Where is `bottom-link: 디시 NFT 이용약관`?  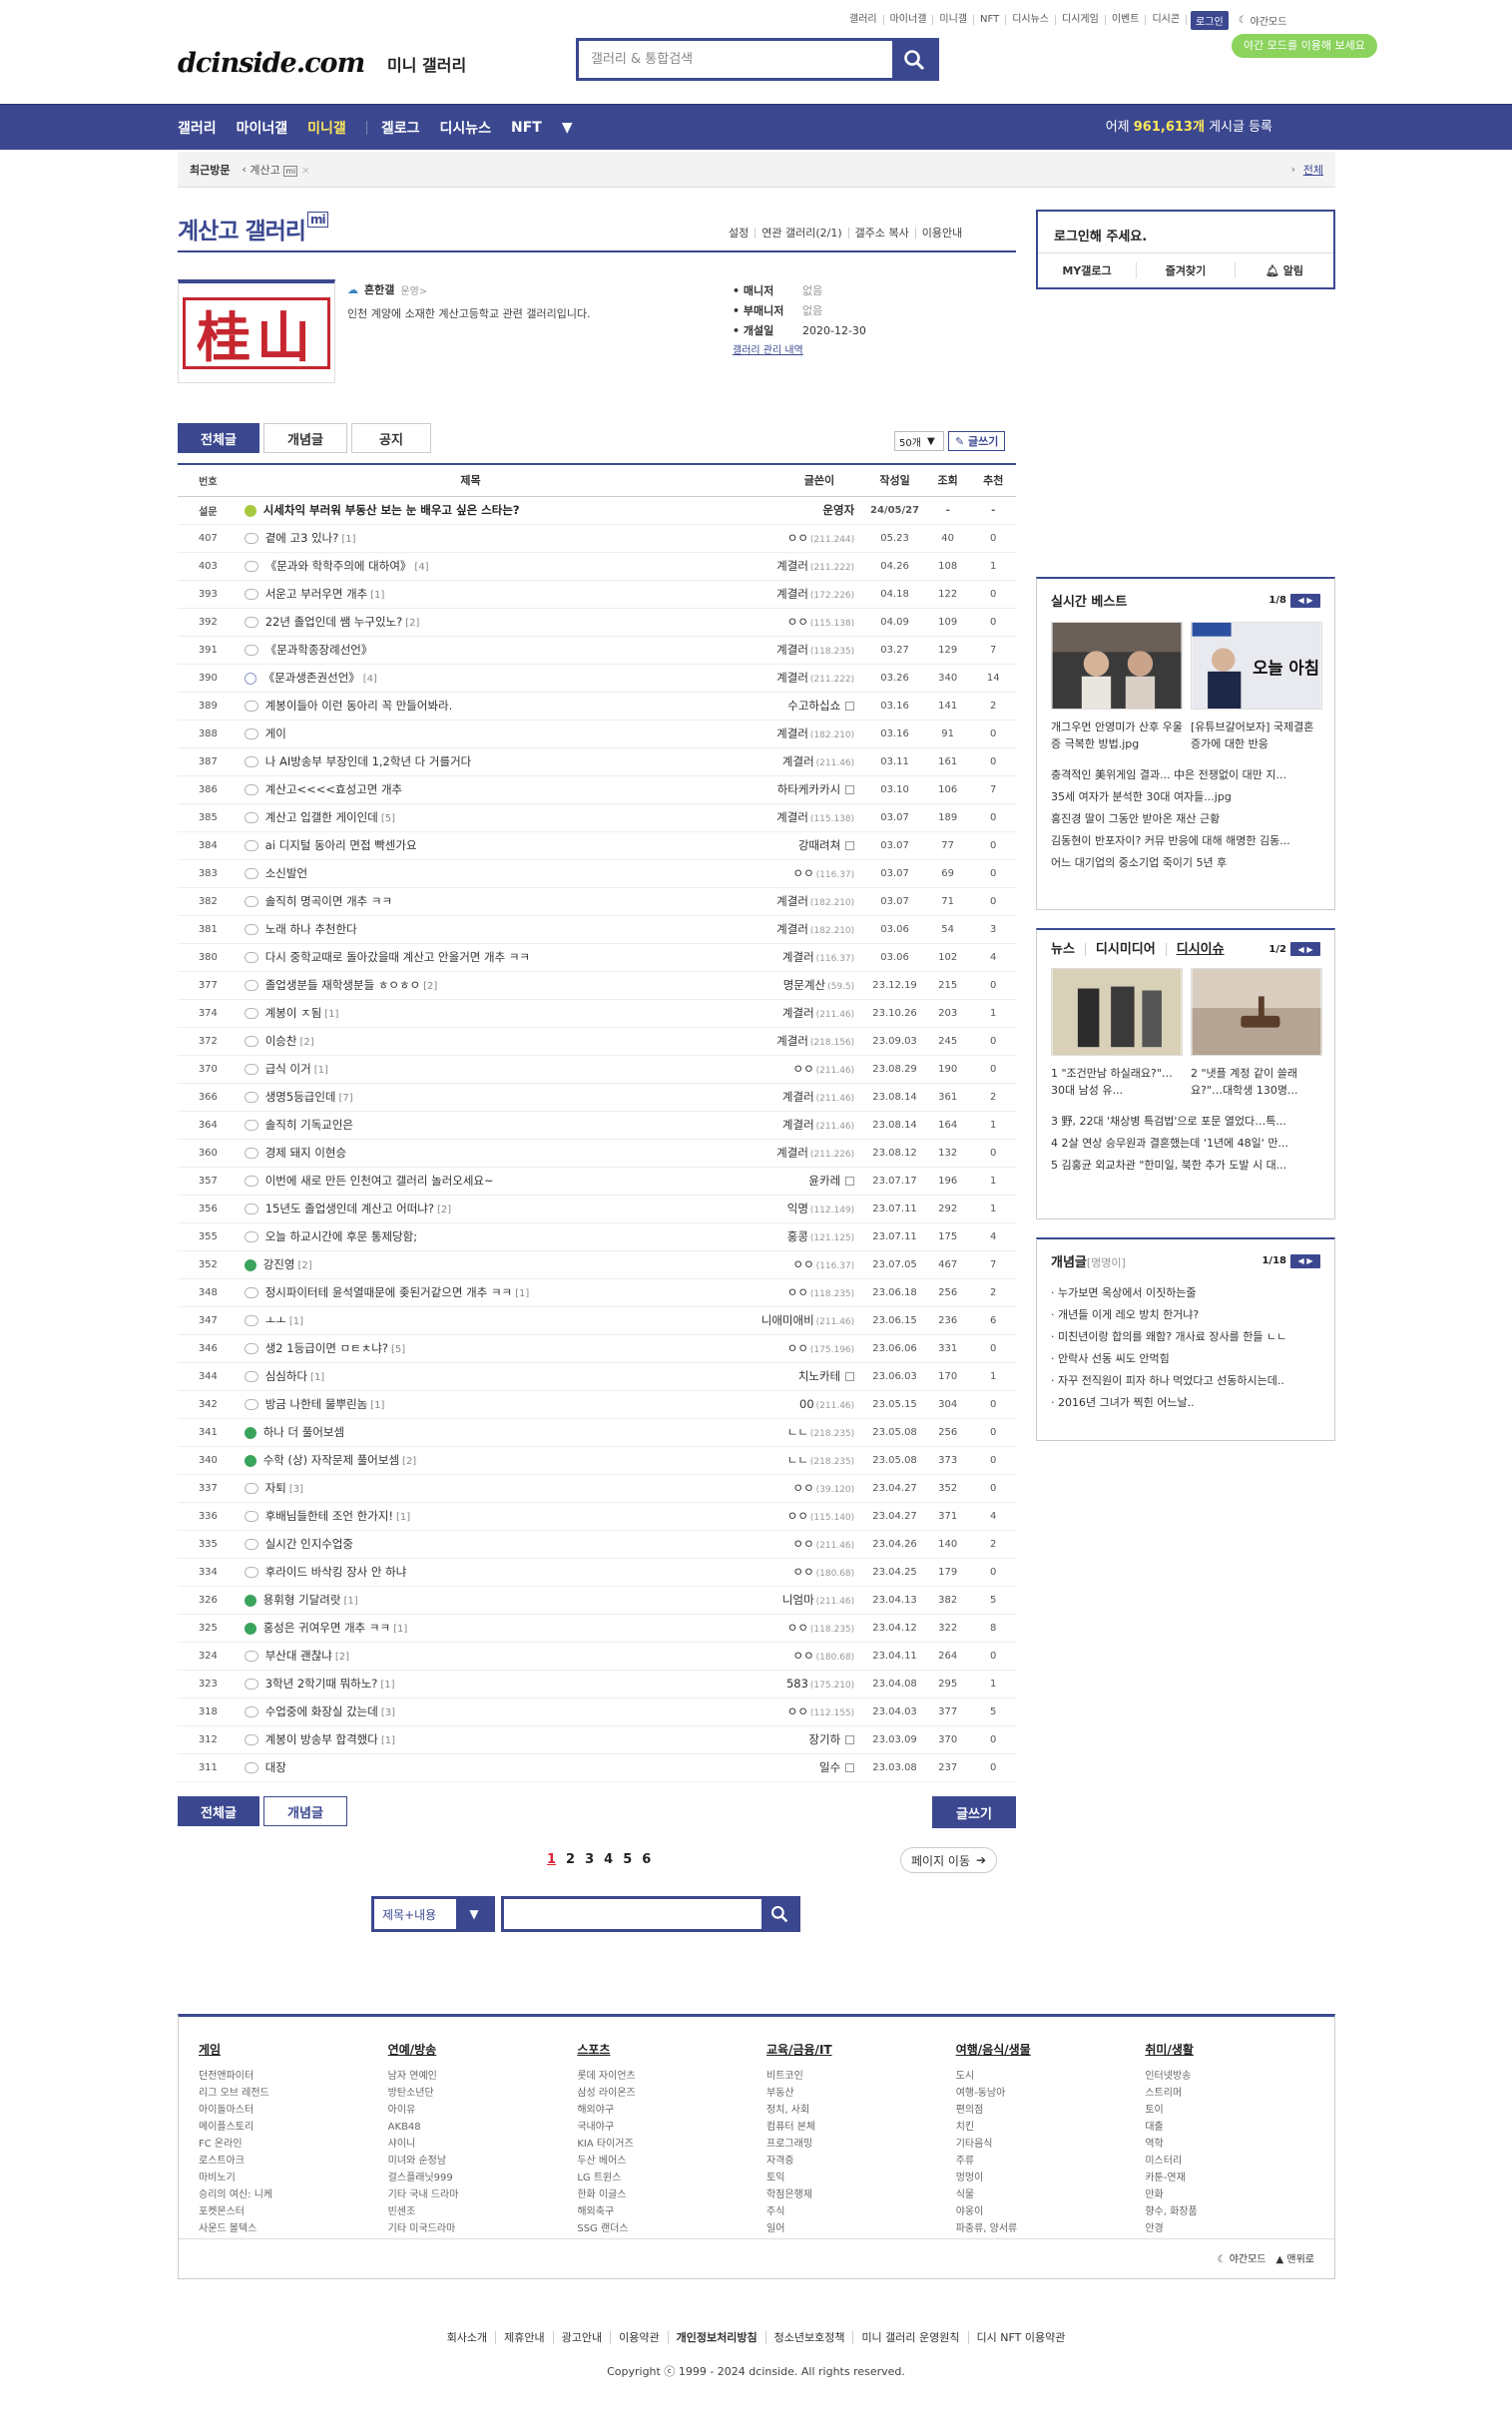 bottom-link: 디시 NFT 이용약관 is located at coordinates (1021, 2338).